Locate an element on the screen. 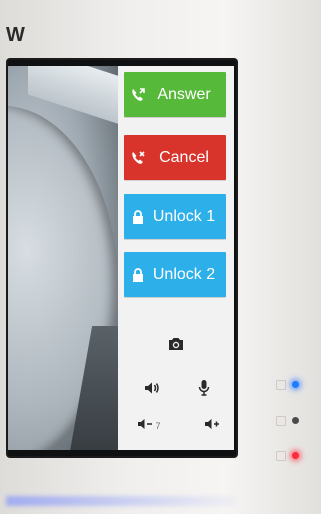  unlock-1-label: Unlock 1 is located at coordinates (184, 216).